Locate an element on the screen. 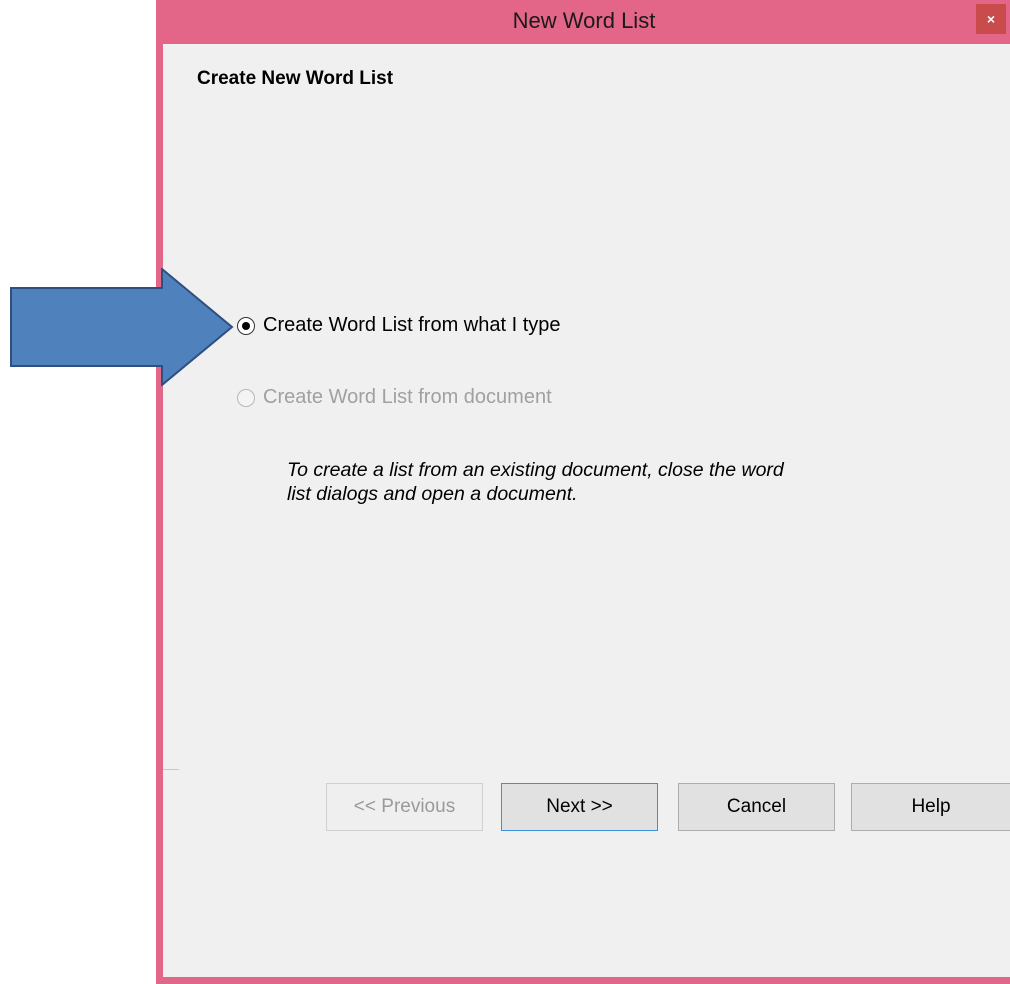  dialog-title: New Word List is located at coordinates (584, 20).